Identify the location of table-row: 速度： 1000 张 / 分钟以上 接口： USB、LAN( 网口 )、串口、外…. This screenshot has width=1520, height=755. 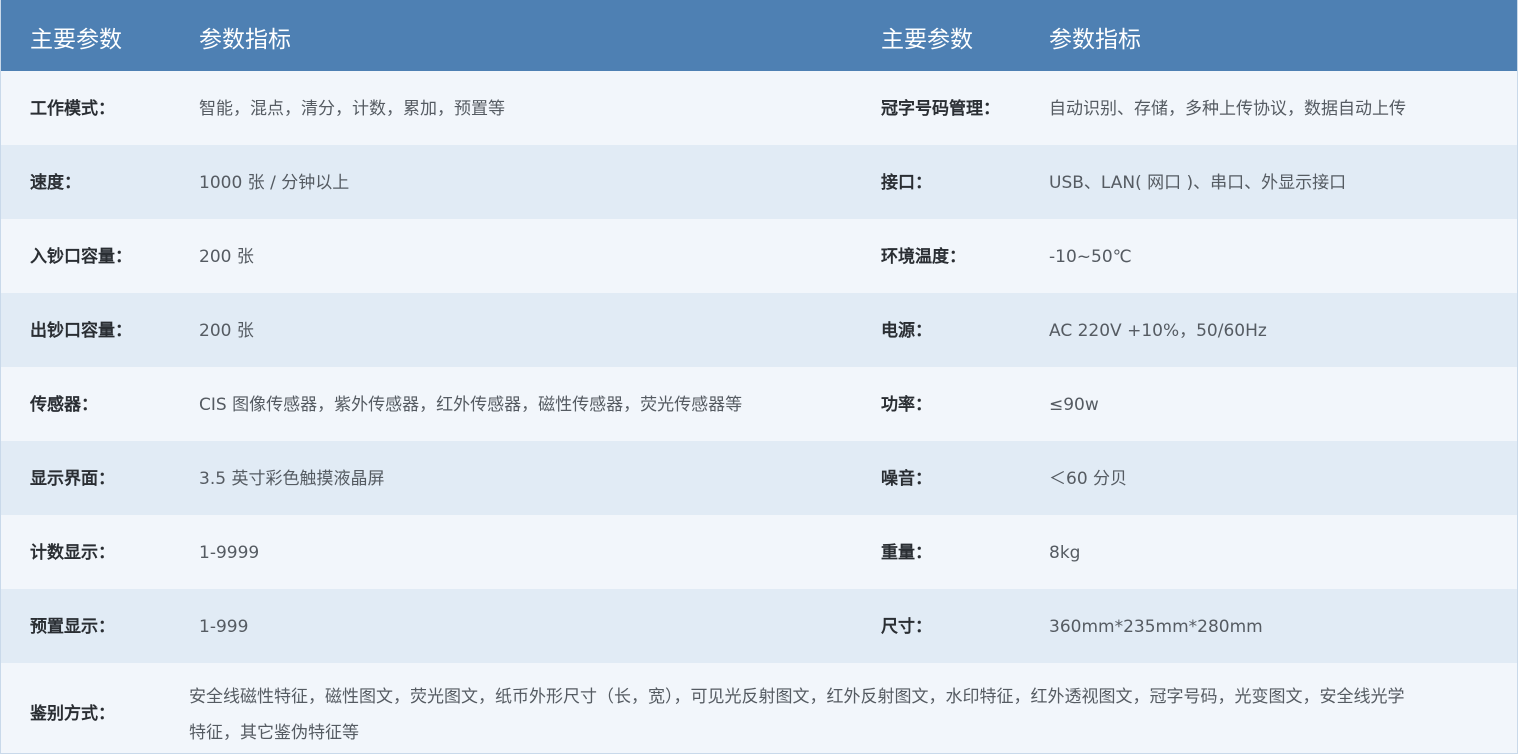
(759, 182).